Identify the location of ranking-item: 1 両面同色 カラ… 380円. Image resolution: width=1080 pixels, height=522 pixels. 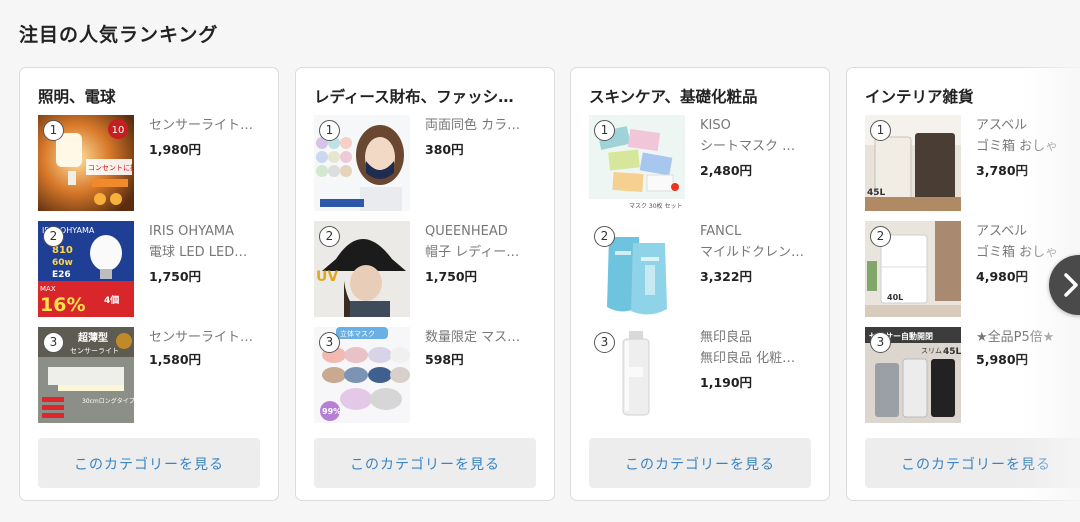
(429, 163).